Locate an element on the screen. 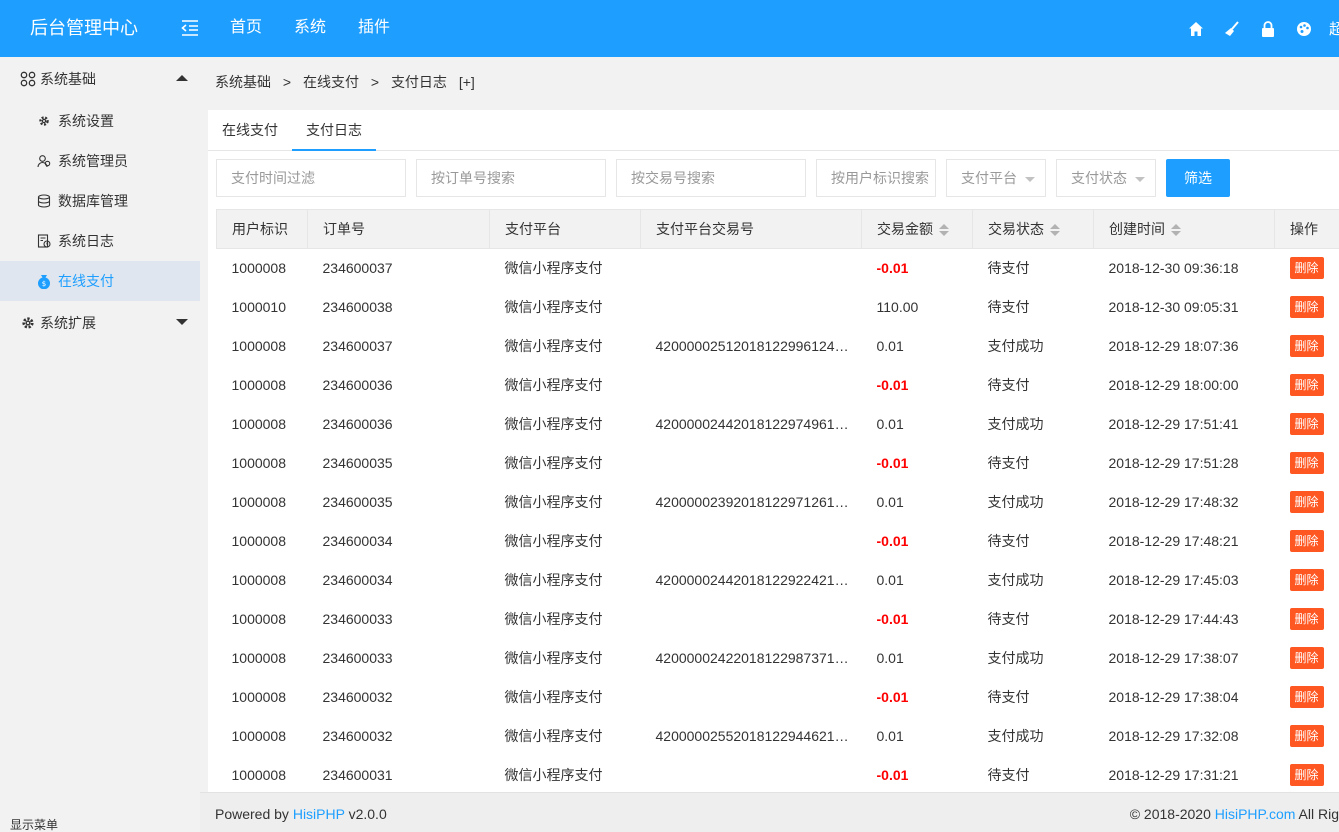  col-actions: 操作 is located at coordinates (1306, 229).